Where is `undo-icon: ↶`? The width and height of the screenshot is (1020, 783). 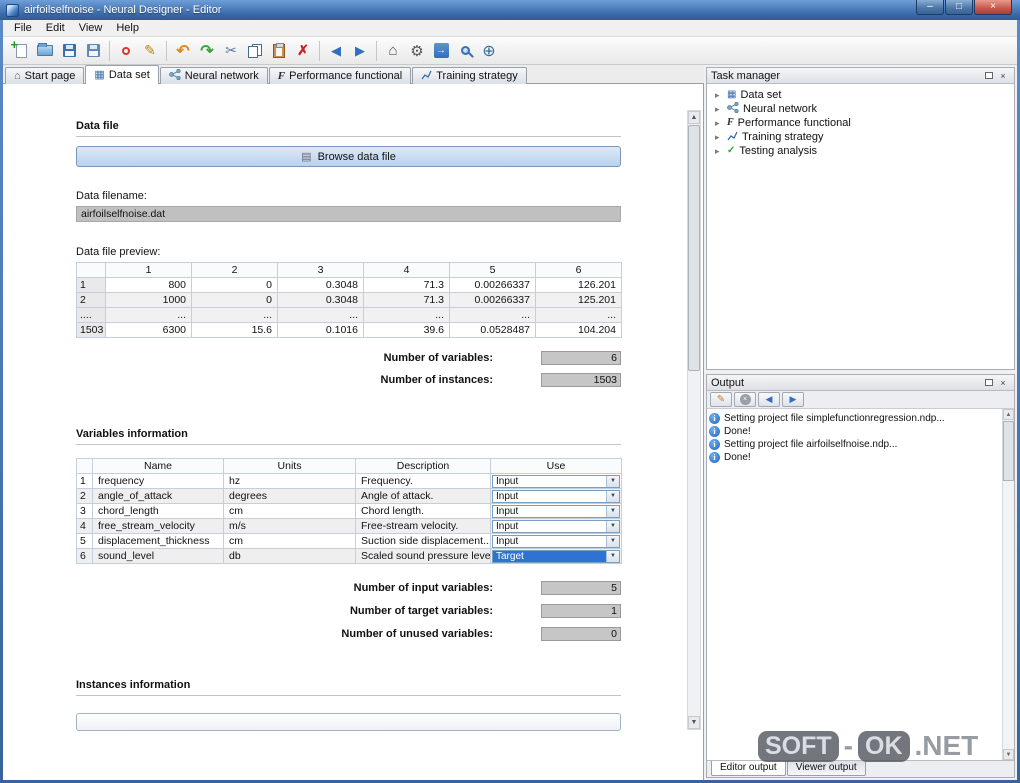
undo-icon: ↶ is located at coordinates (183, 51).